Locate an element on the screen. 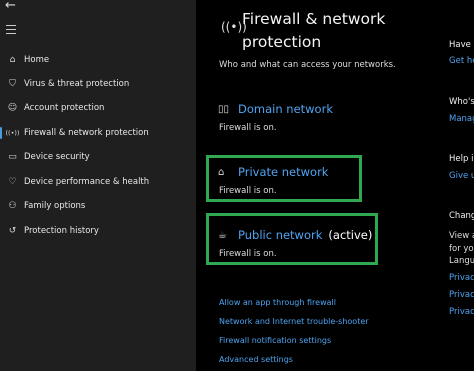  manage-providers-link: Manag is located at coordinates (461, 119).